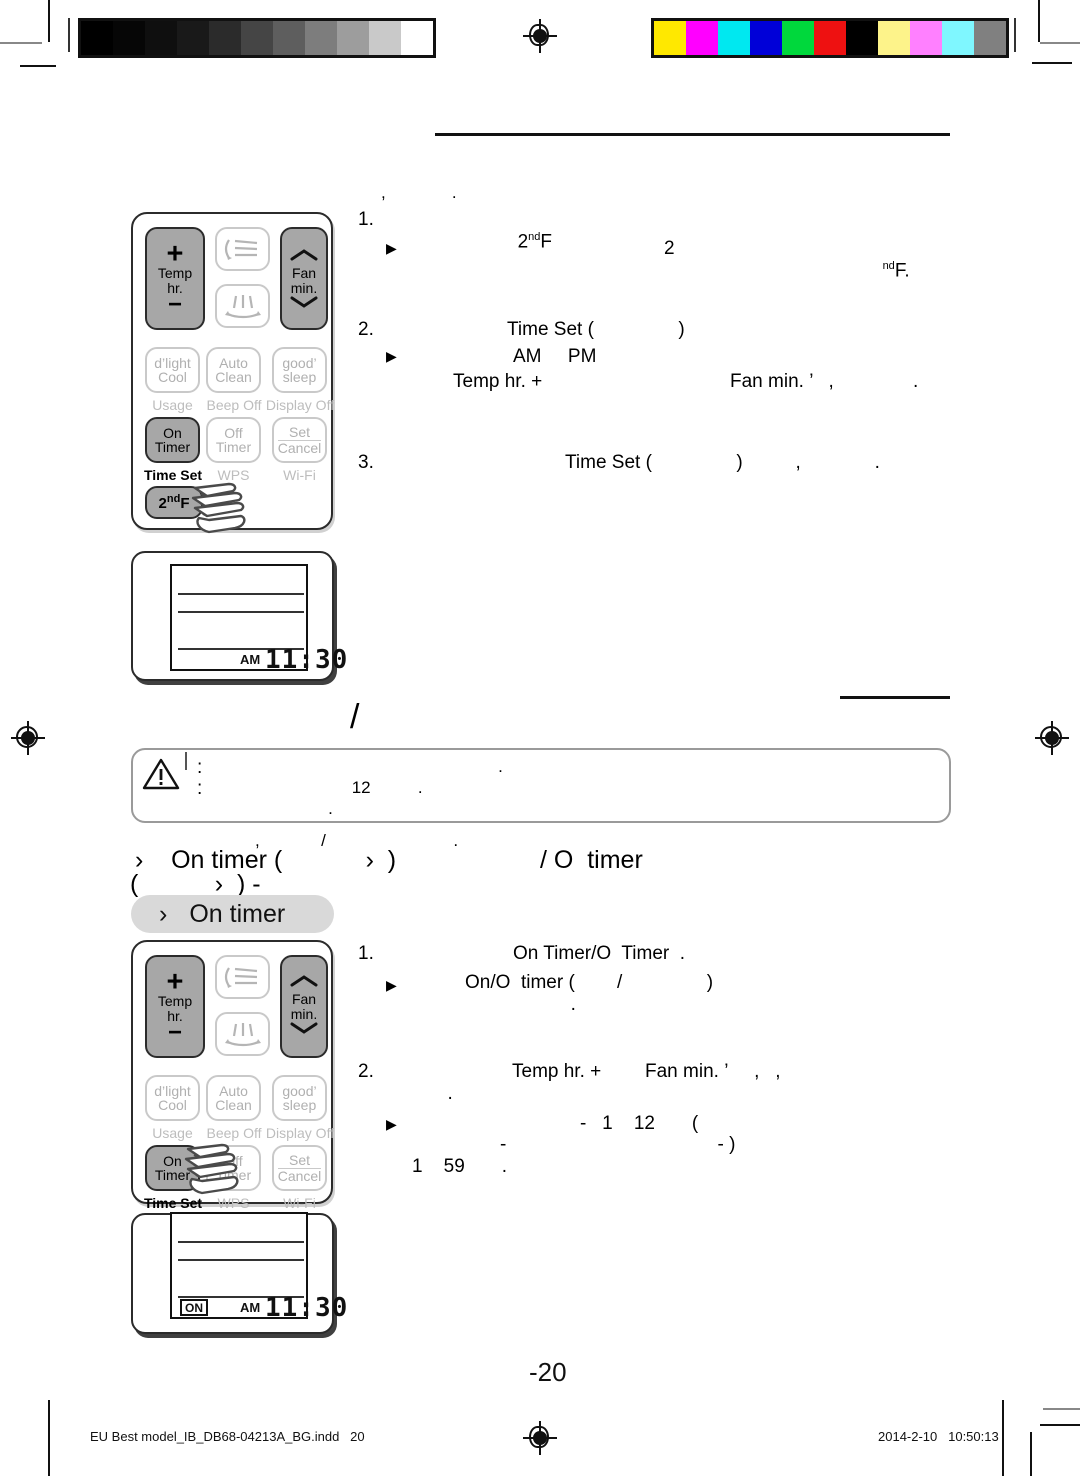 Image resolution: width=1080 pixels, height=1476 pixels. Describe the element at coordinates (175, 273) in the screenshot. I see `temp-label-line1: Temp` at that location.